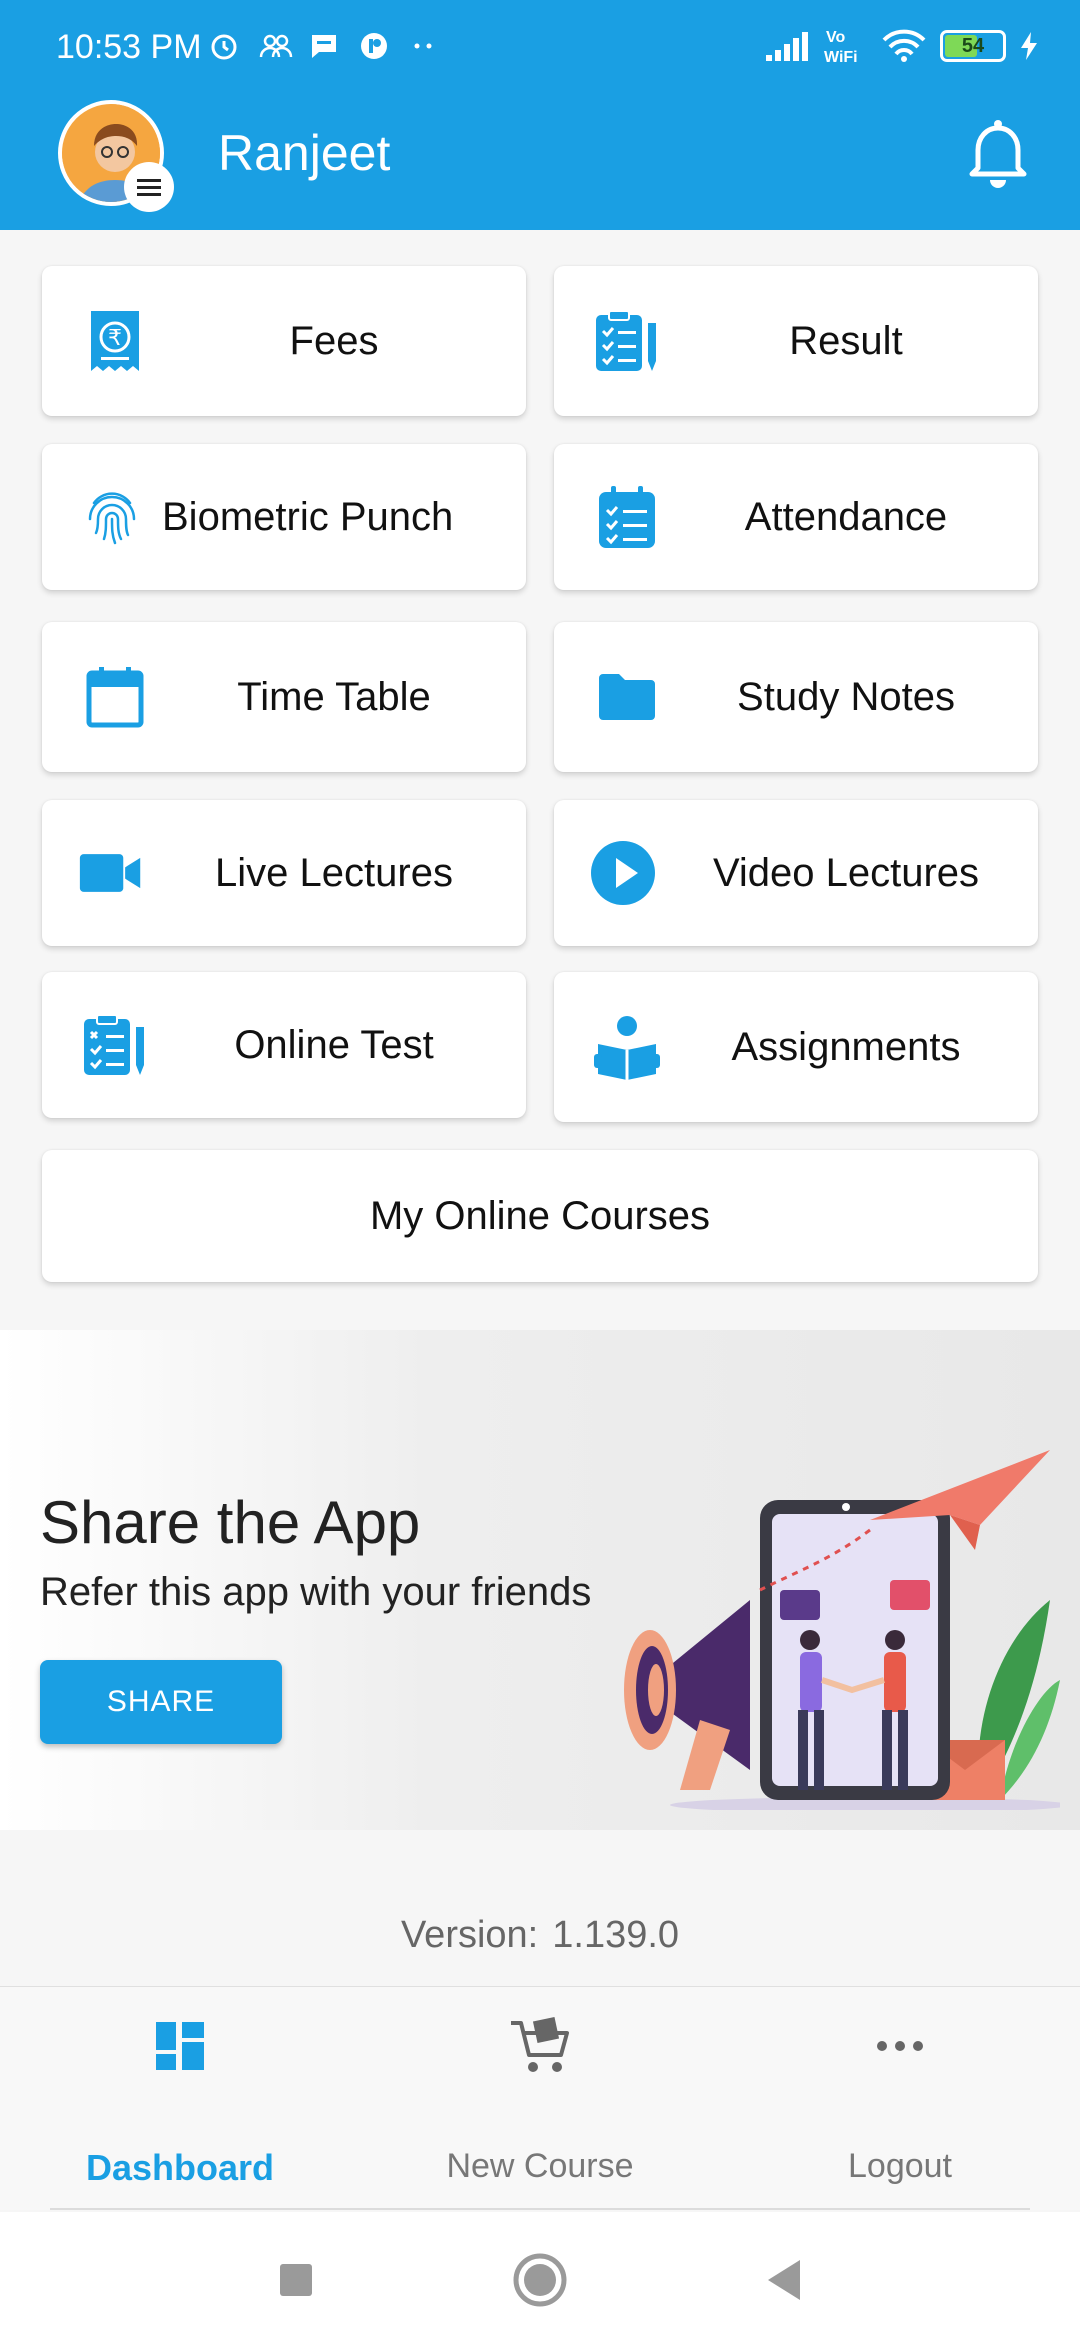 This screenshot has height=2340, width=1080. I want to click on video-lectures-card: Video Lectures, so click(796, 873).